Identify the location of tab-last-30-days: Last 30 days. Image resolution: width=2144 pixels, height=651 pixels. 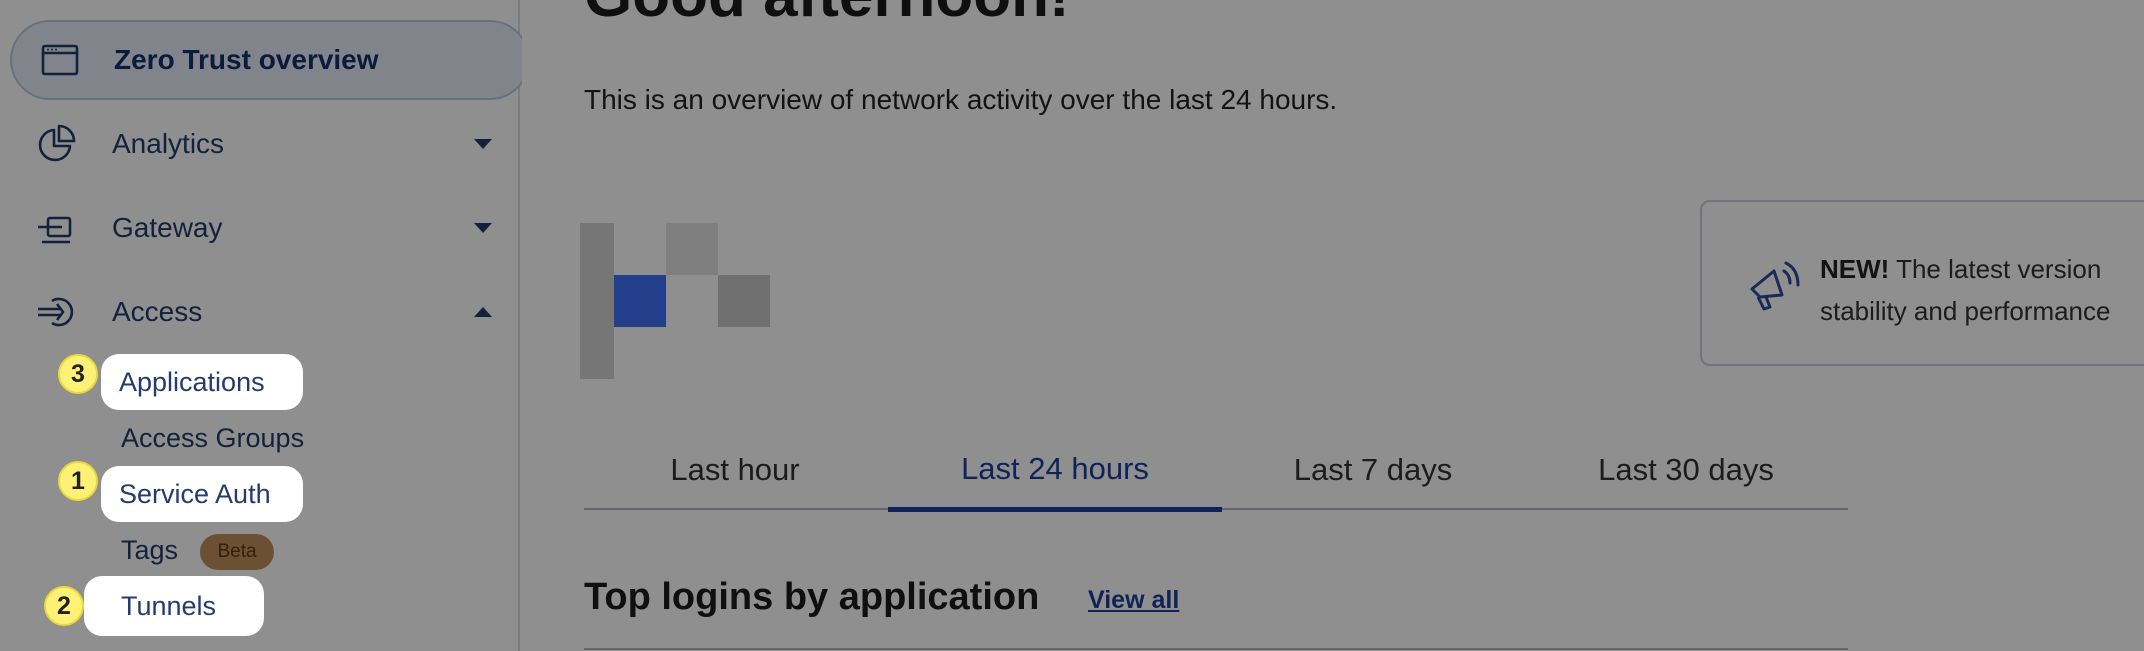
(1686, 470).